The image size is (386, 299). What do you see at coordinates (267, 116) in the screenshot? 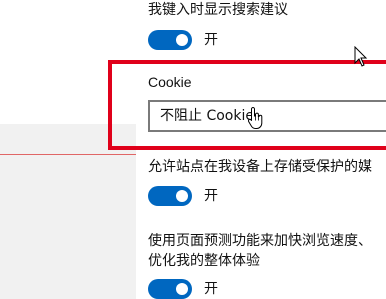
I see `cookie-dropdown: 不阻止 Cookie` at bounding box center [267, 116].